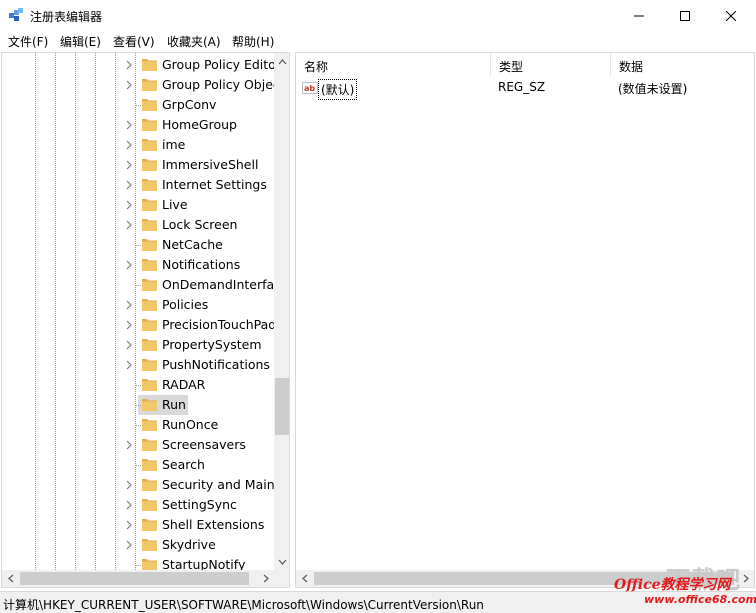 This screenshot has height=613, width=756. Describe the element at coordinates (138, 165) in the screenshot. I see `tree-item: ImmersiveShell` at that location.